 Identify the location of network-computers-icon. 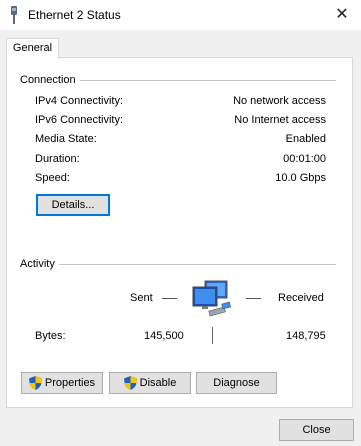
(212, 298).